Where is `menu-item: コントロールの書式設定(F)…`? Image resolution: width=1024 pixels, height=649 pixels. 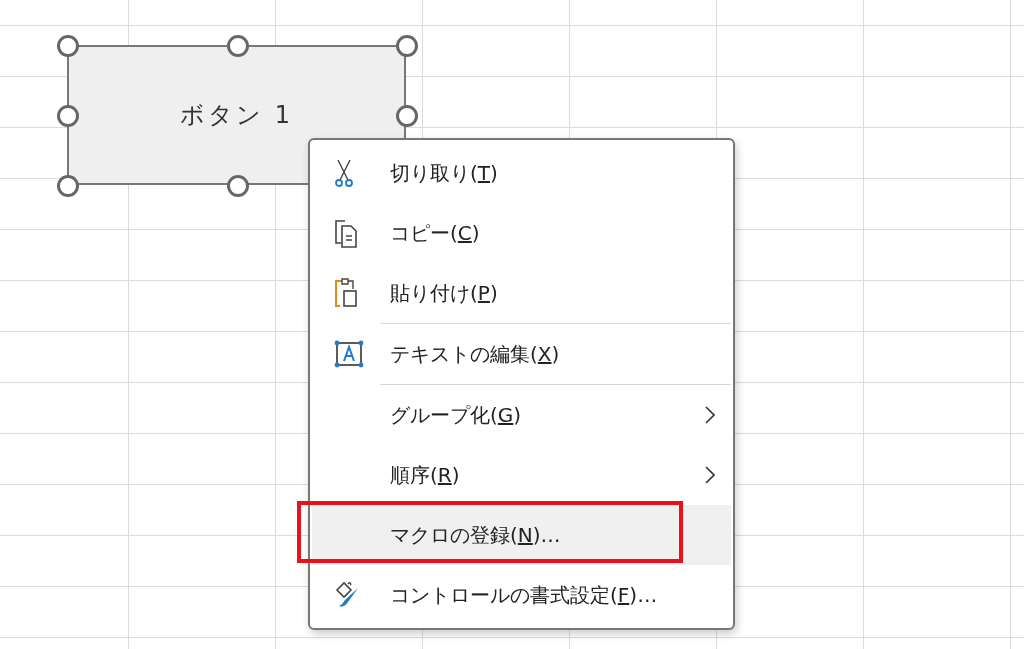 menu-item: コントロールの書式設定(F)… is located at coordinates (521, 595).